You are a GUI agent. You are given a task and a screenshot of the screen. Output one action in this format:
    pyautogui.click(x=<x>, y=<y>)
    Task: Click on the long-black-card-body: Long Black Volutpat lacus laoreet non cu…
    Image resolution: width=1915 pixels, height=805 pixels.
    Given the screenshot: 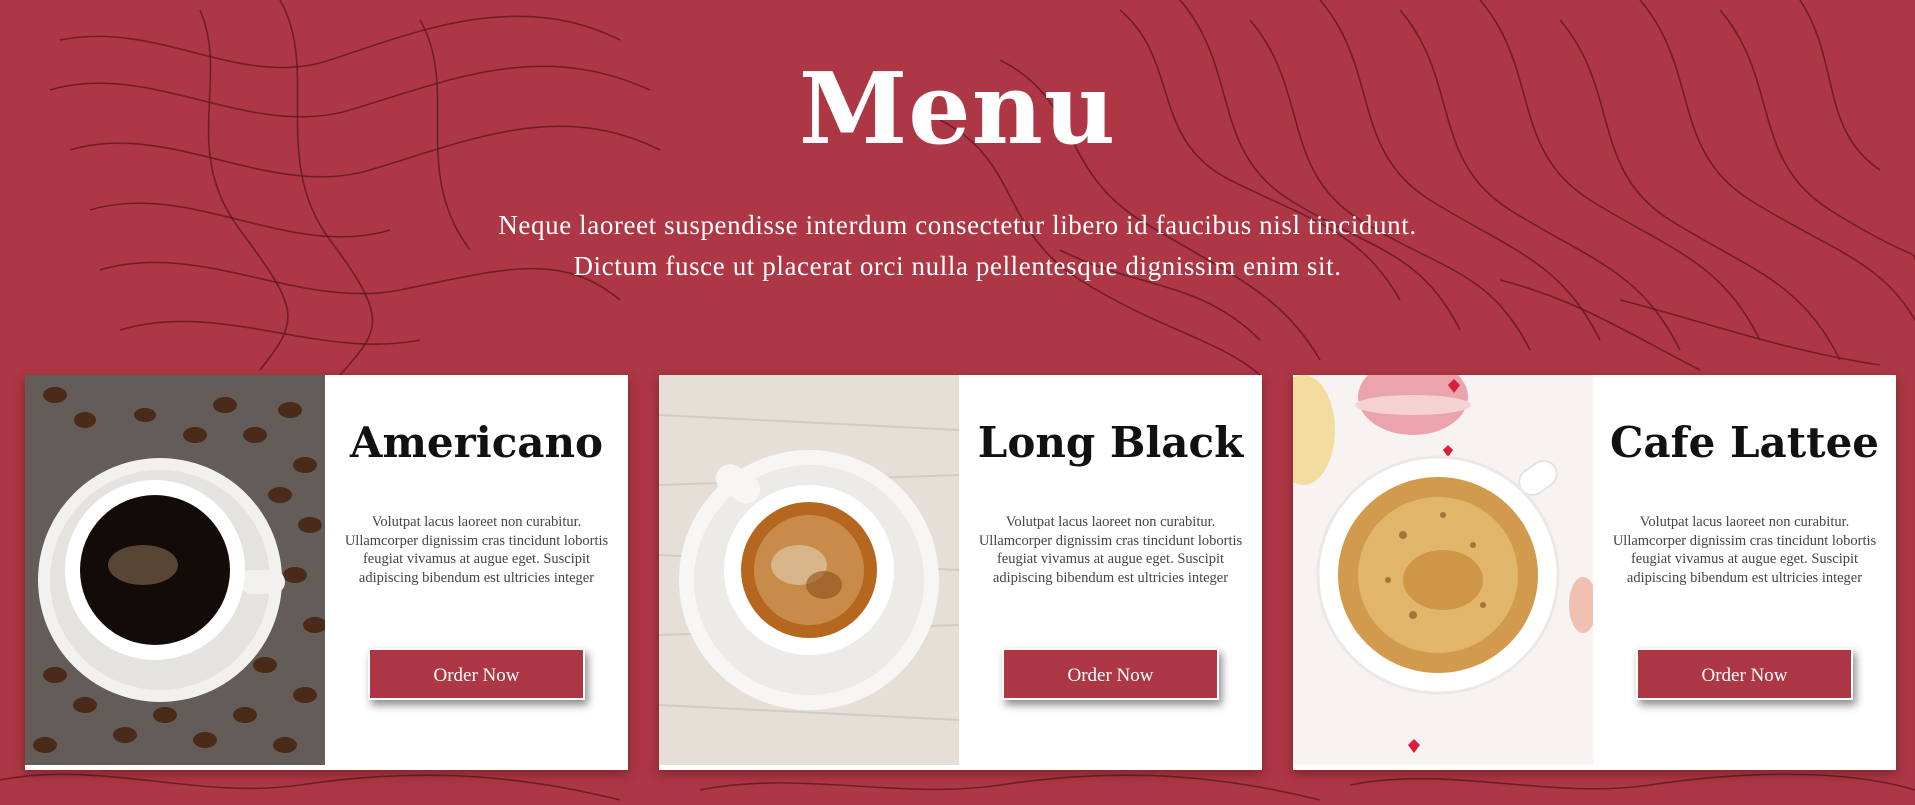 What is the action you would take?
    pyautogui.click(x=1110, y=572)
    